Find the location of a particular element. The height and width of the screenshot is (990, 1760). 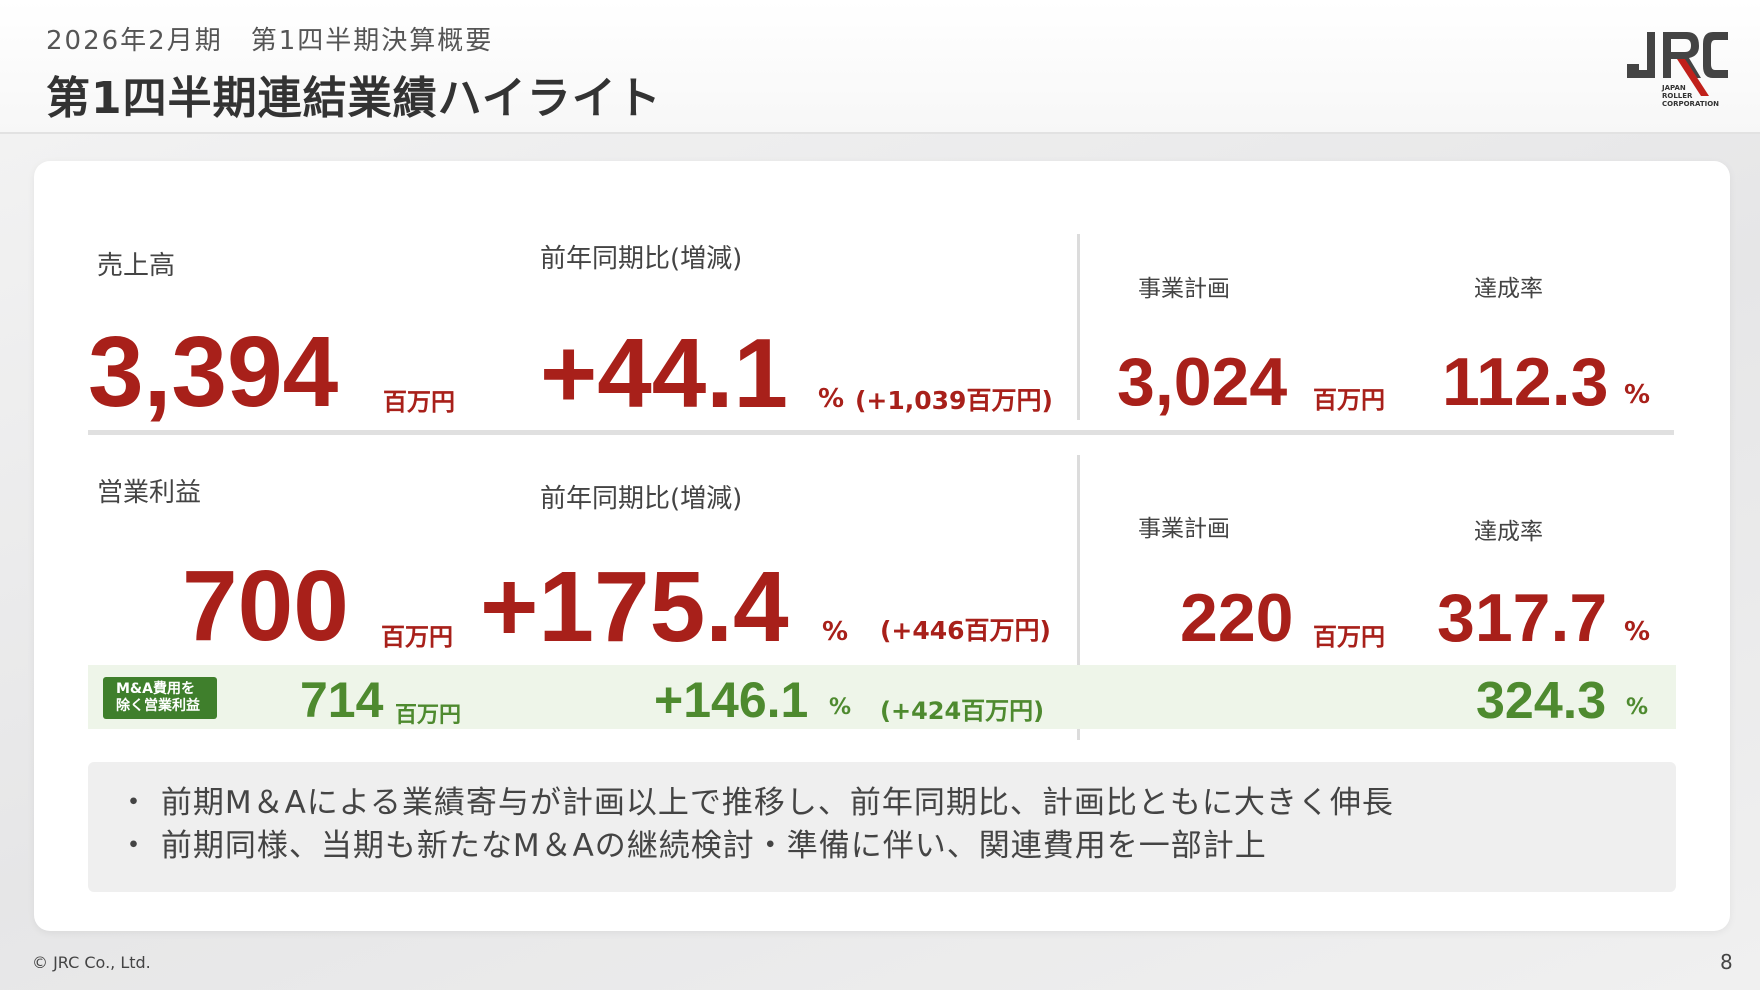

excl-ma-value: 714 is located at coordinates (342, 700).